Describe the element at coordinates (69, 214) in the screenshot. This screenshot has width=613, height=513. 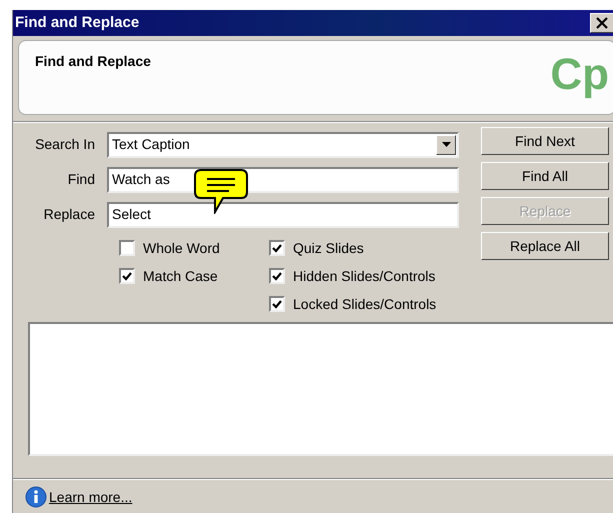
I see `field-label: Replace` at that location.